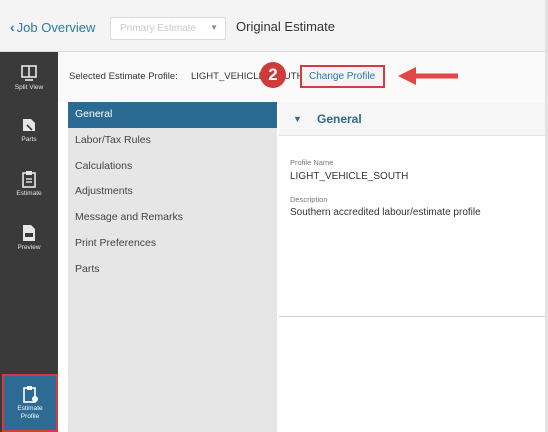 This screenshot has width=548, height=432. What do you see at coordinates (12, 27) in the screenshot?
I see `chevron-left-icon: ‹` at bounding box center [12, 27].